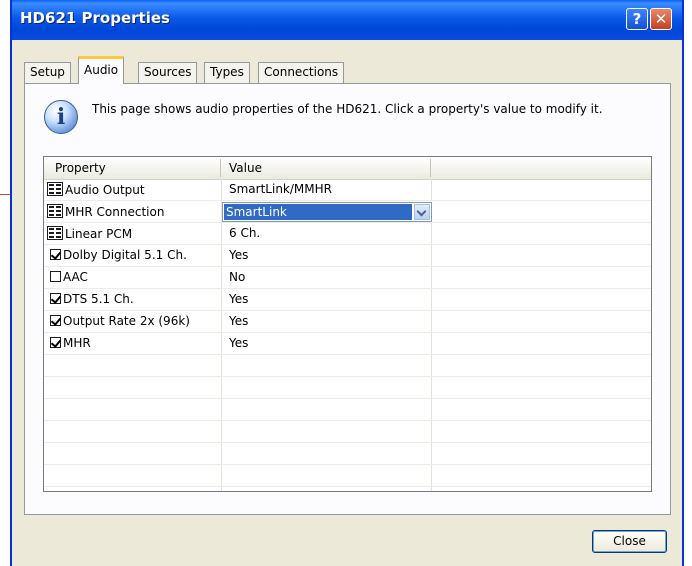 The width and height of the screenshot is (692, 566). What do you see at coordinates (245, 168) in the screenshot?
I see `column-header-value: Value` at bounding box center [245, 168].